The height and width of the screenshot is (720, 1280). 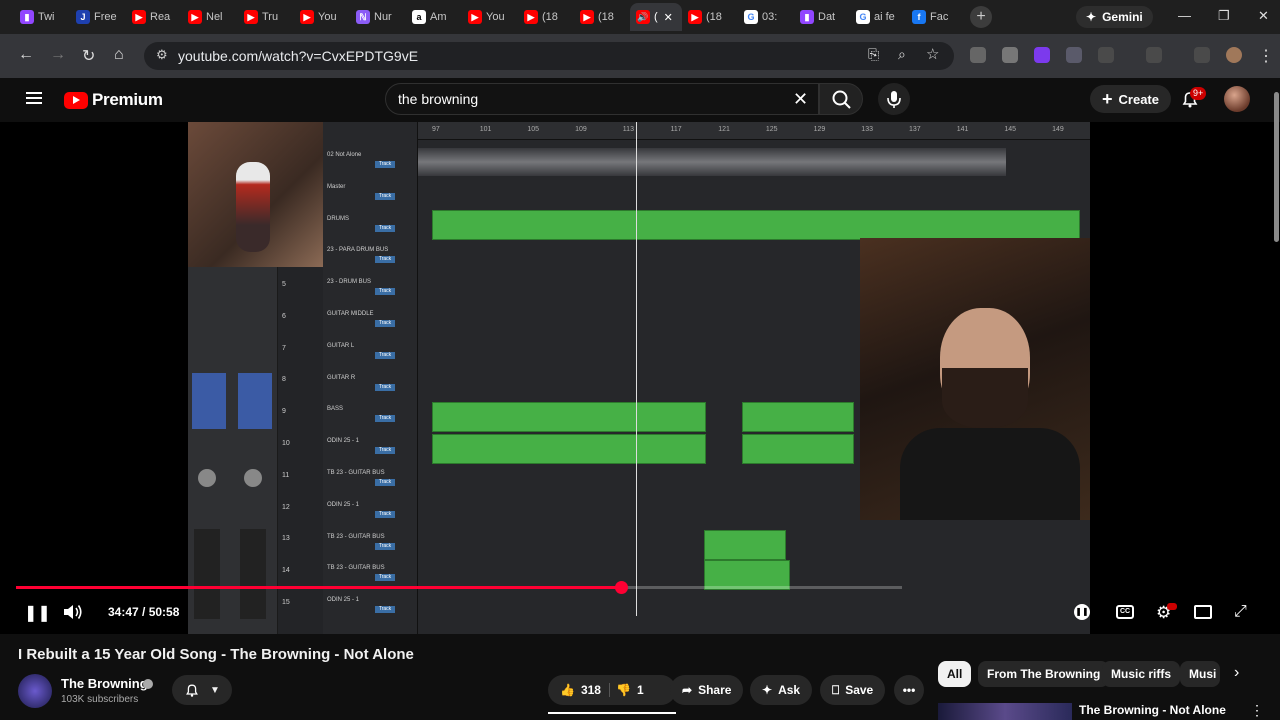 What do you see at coordinates (1266, 56) in the screenshot?
I see `browser-menu-icon: ⋮` at bounding box center [1266, 56].